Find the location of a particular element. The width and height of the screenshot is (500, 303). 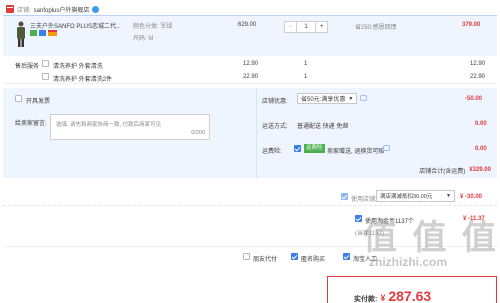

message-label: 给卖家留言: is located at coordinates (31, 124).